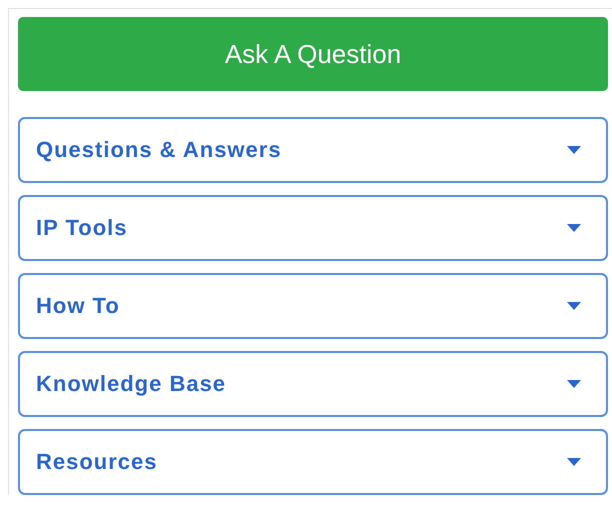  I want to click on menu-dropdown: Questions & Answers, so click(313, 150).